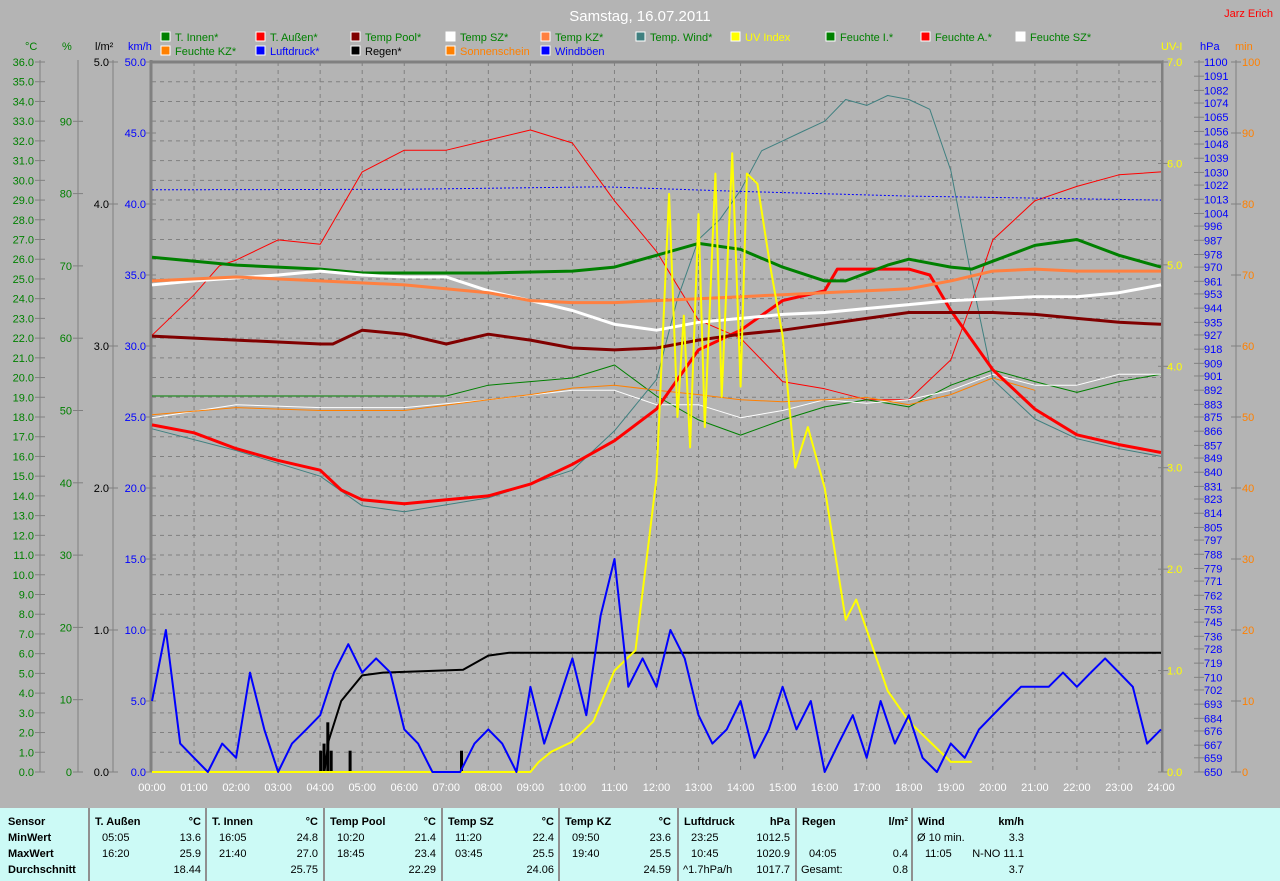 This screenshot has width=1280, height=881. What do you see at coordinates (1248, 205) in the screenshot?
I see `min-tick-label: 80` at bounding box center [1248, 205].